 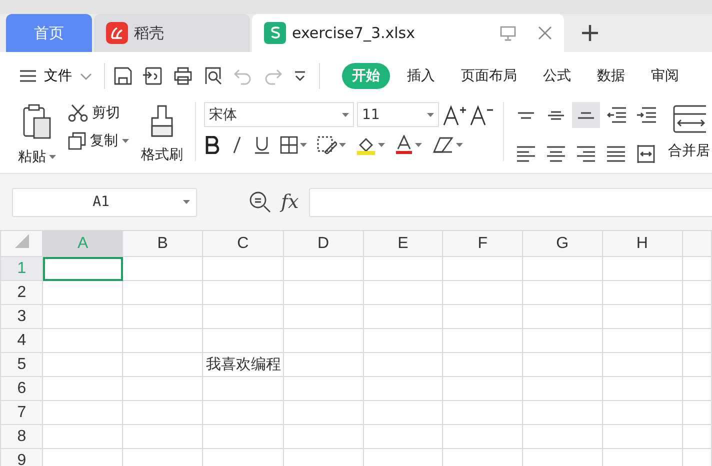 I want to click on copy-icon, so click(x=77, y=141).